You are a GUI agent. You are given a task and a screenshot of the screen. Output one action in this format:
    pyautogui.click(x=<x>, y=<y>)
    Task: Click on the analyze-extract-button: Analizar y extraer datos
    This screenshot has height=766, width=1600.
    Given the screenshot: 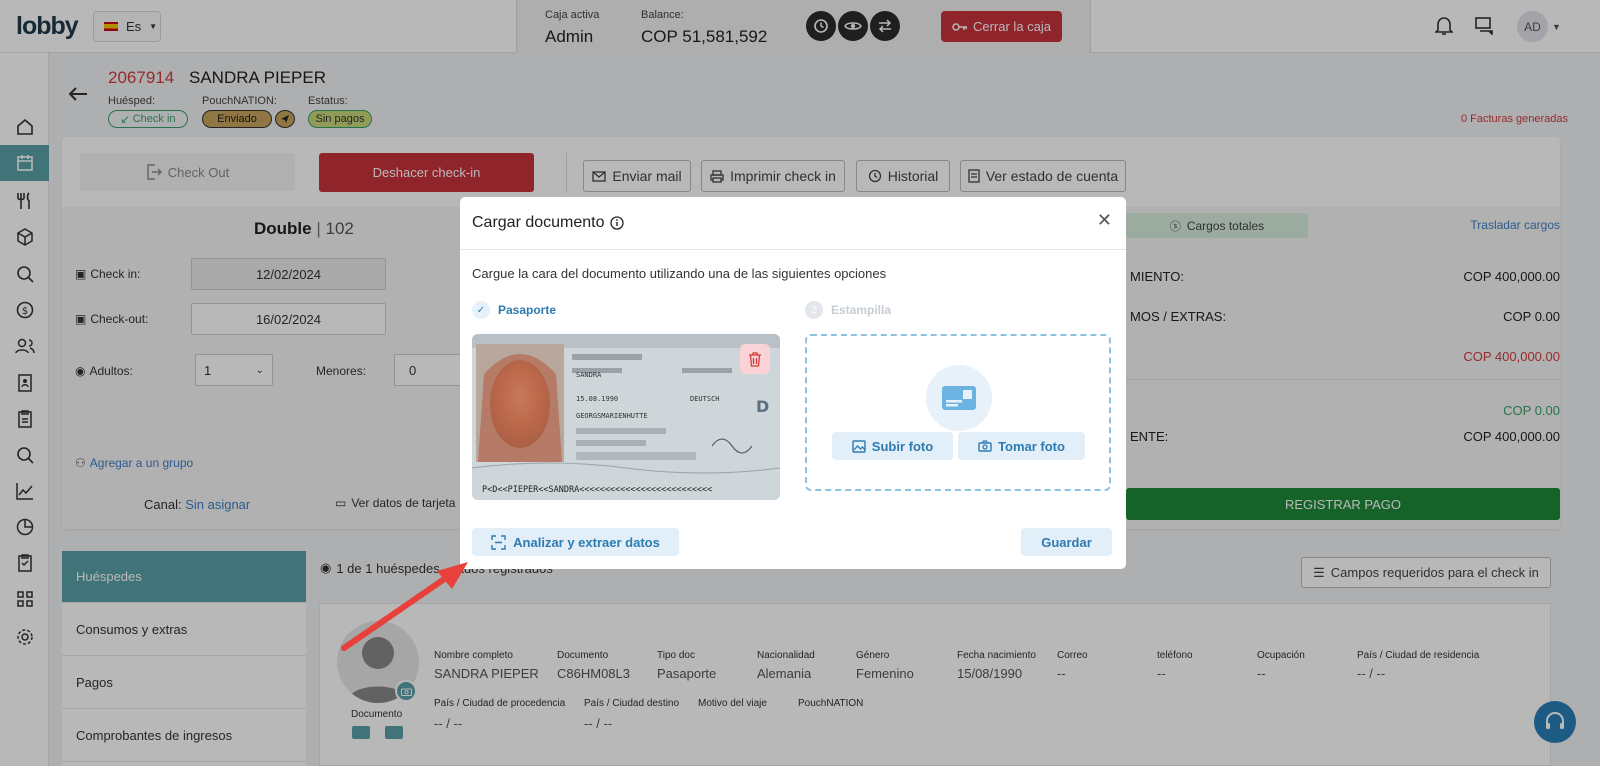 What is the action you would take?
    pyautogui.click(x=575, y=542)
    